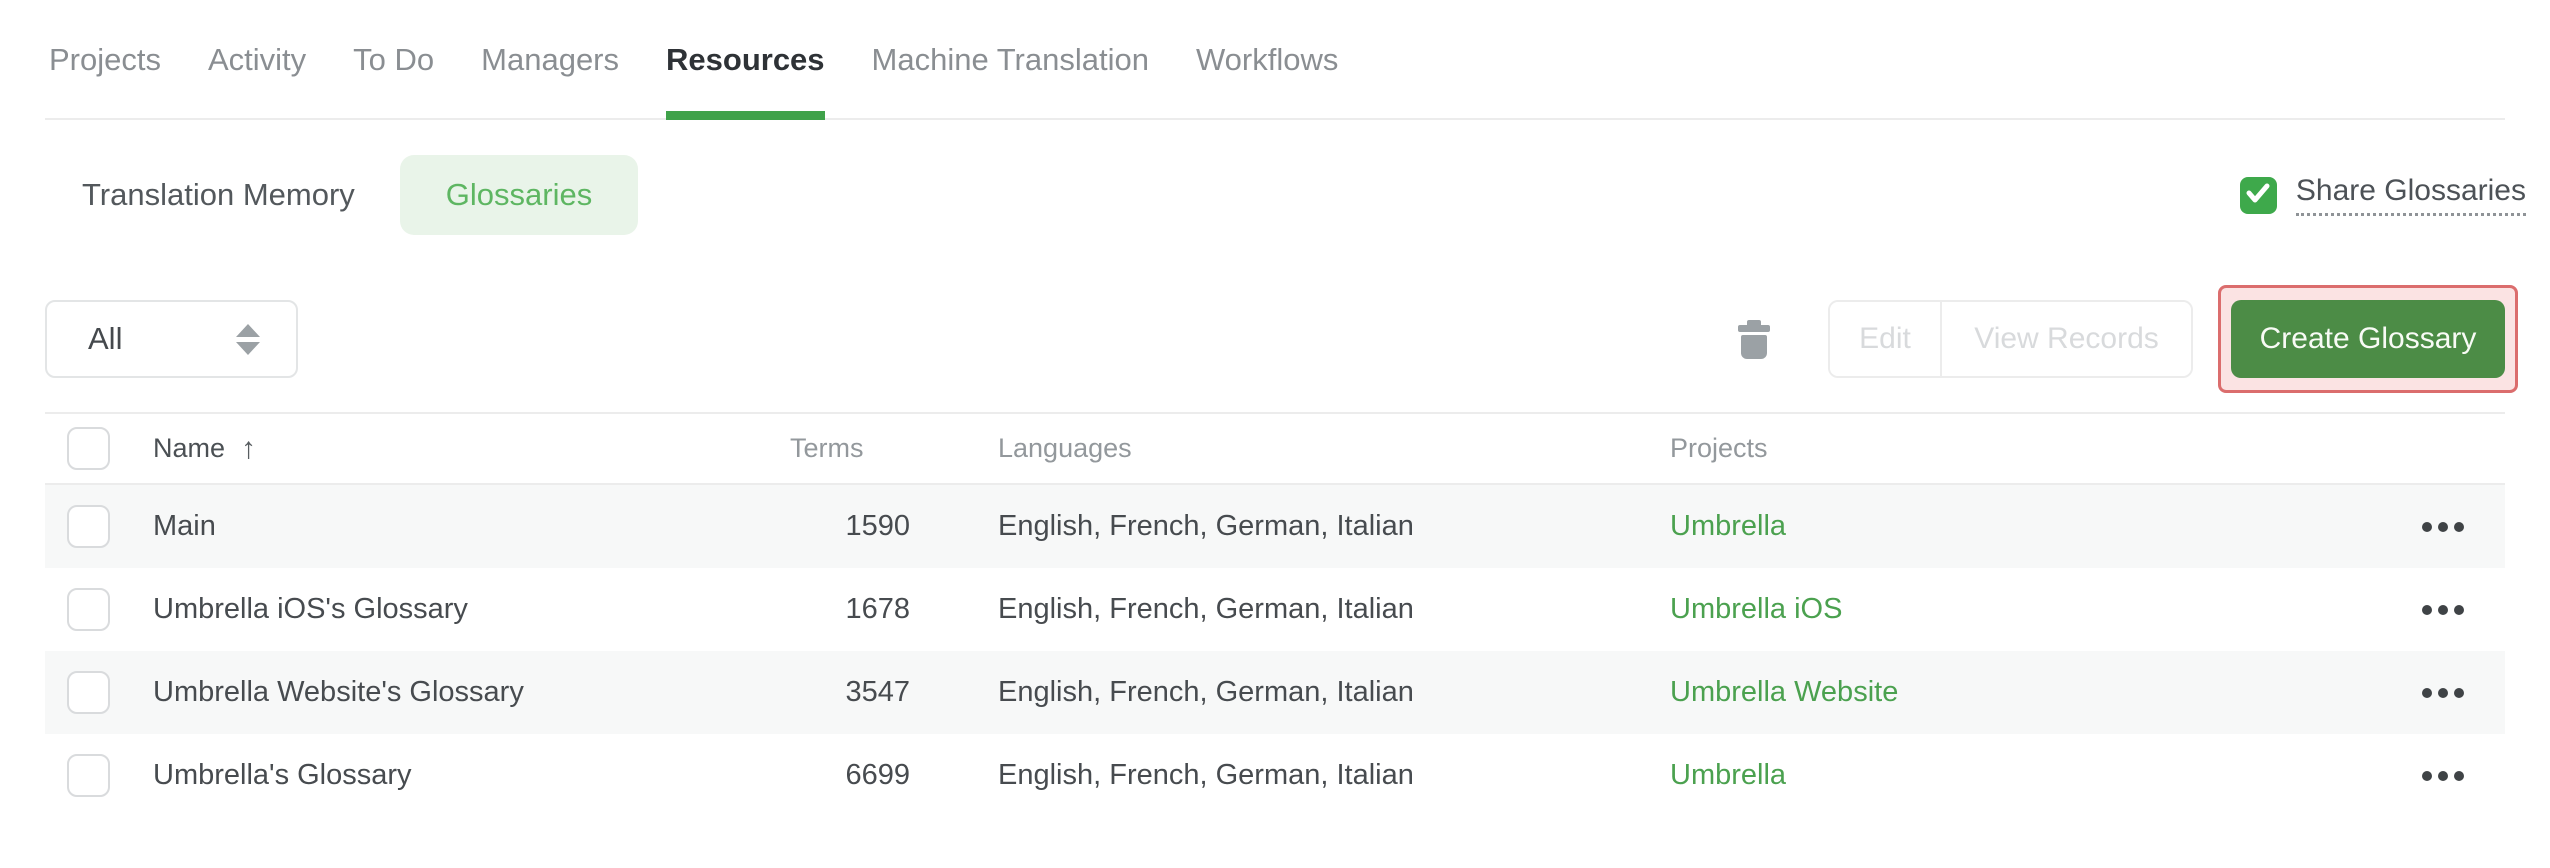 The height and width of the screenshot is (868, 2550). I want to click on filter-selected-value: All, so click(105, 338).